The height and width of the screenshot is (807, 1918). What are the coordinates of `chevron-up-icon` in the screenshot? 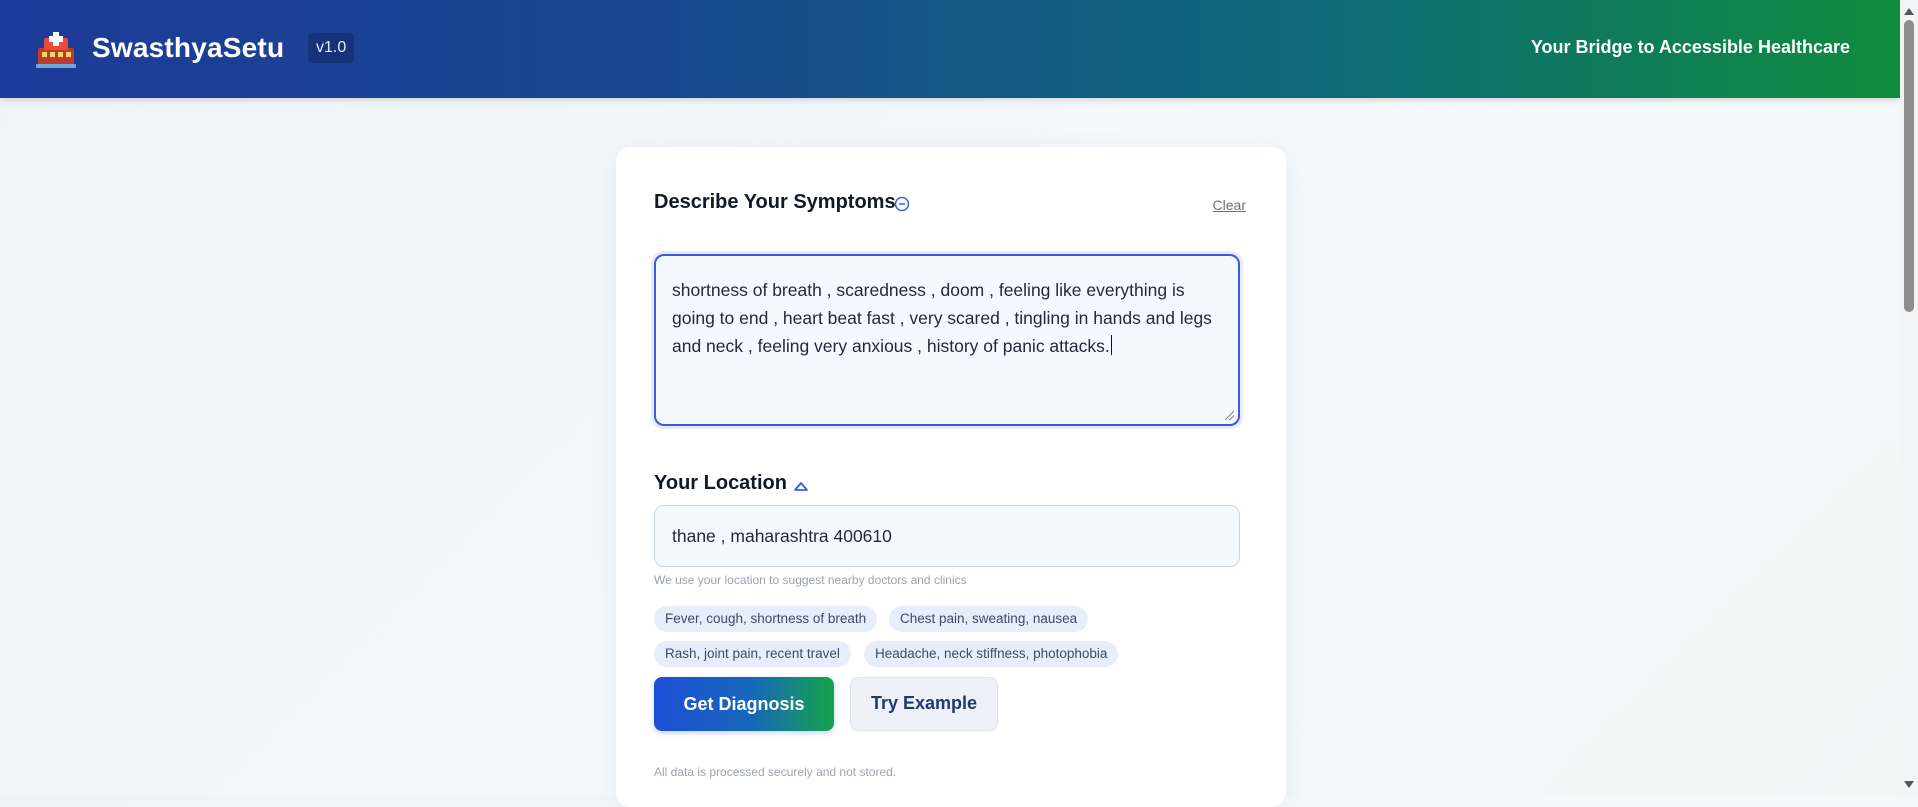 It's located at (801, 485).